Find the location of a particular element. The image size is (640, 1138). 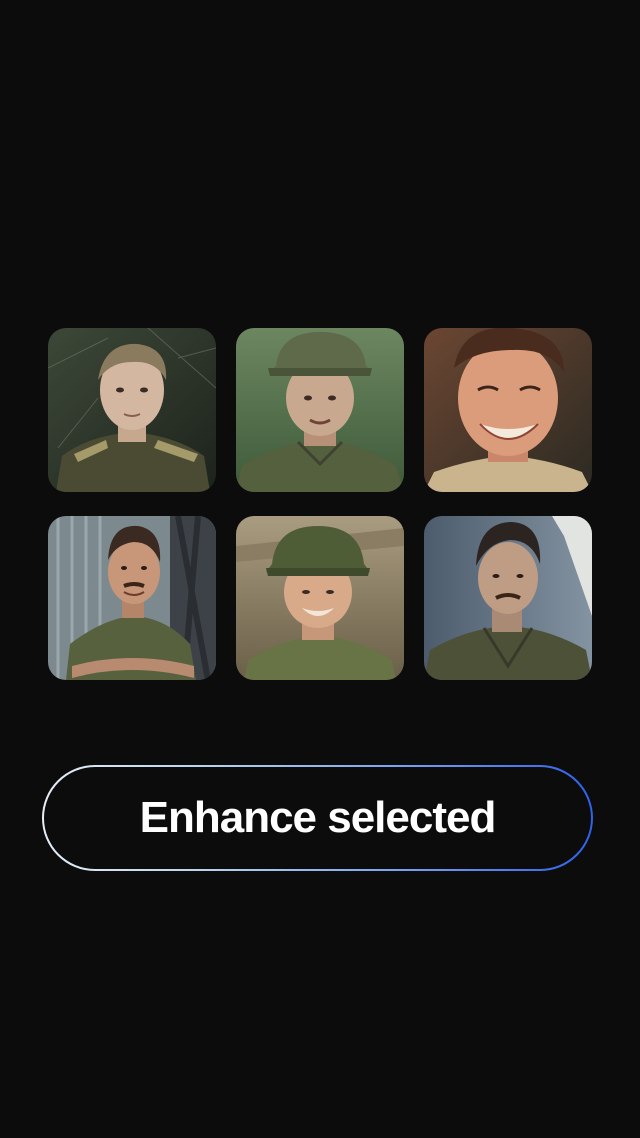

enhance-selected-button-label: Enhance selected is located at coordinates (318, 817).